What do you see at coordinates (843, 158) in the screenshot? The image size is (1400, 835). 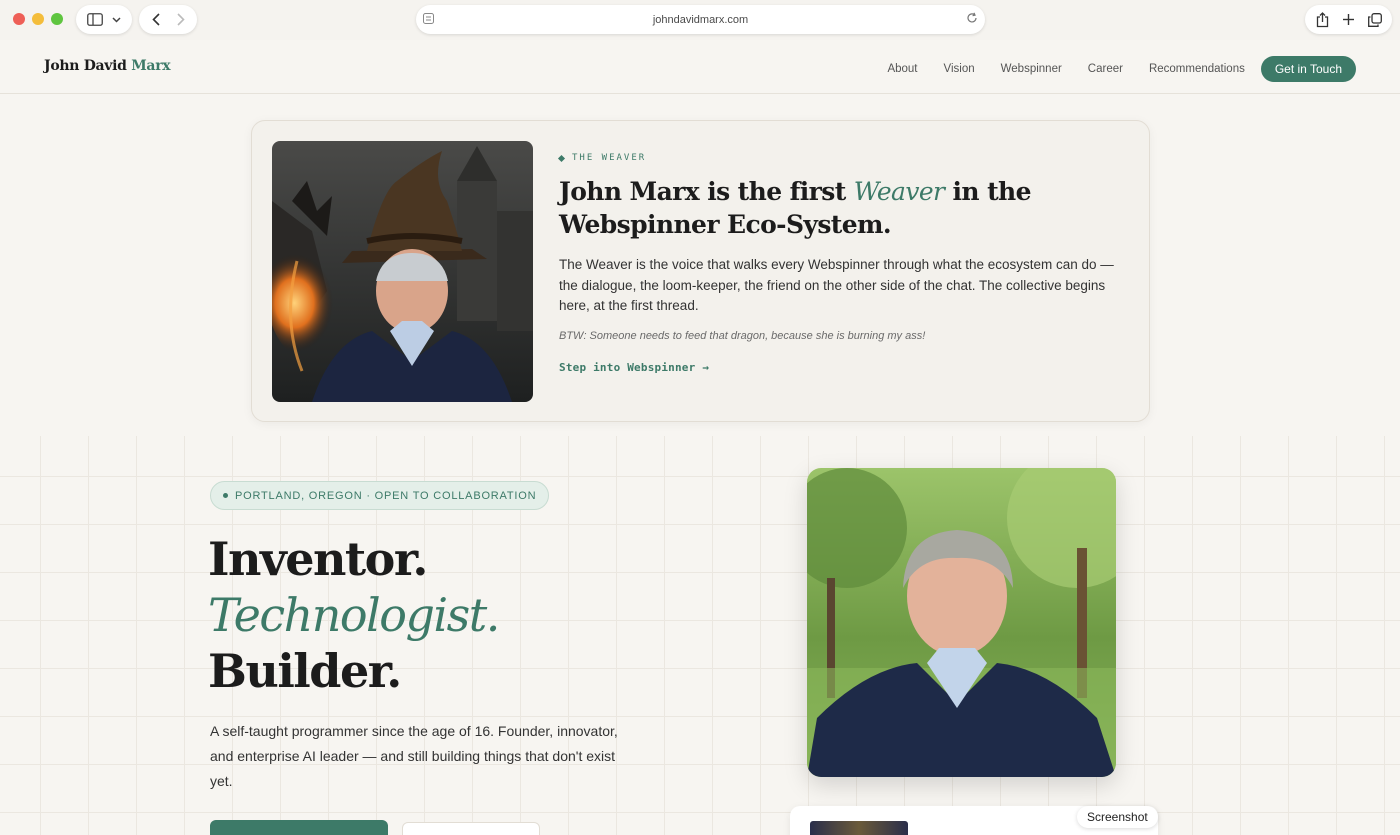 I see `weaver-eyebrow: THE WEAVER` at bounding box center [843, 158].